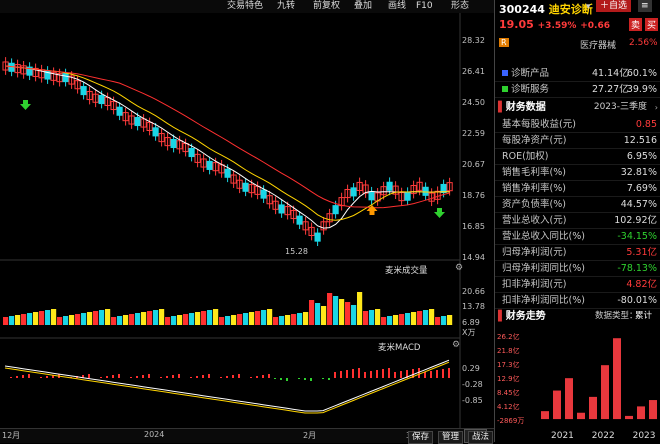 This screenshot has height=444, width=660. Describe the element at coordinates (534, 284) in the screenshot. I see `finance-key: 扣非净利润(元)` at that location.